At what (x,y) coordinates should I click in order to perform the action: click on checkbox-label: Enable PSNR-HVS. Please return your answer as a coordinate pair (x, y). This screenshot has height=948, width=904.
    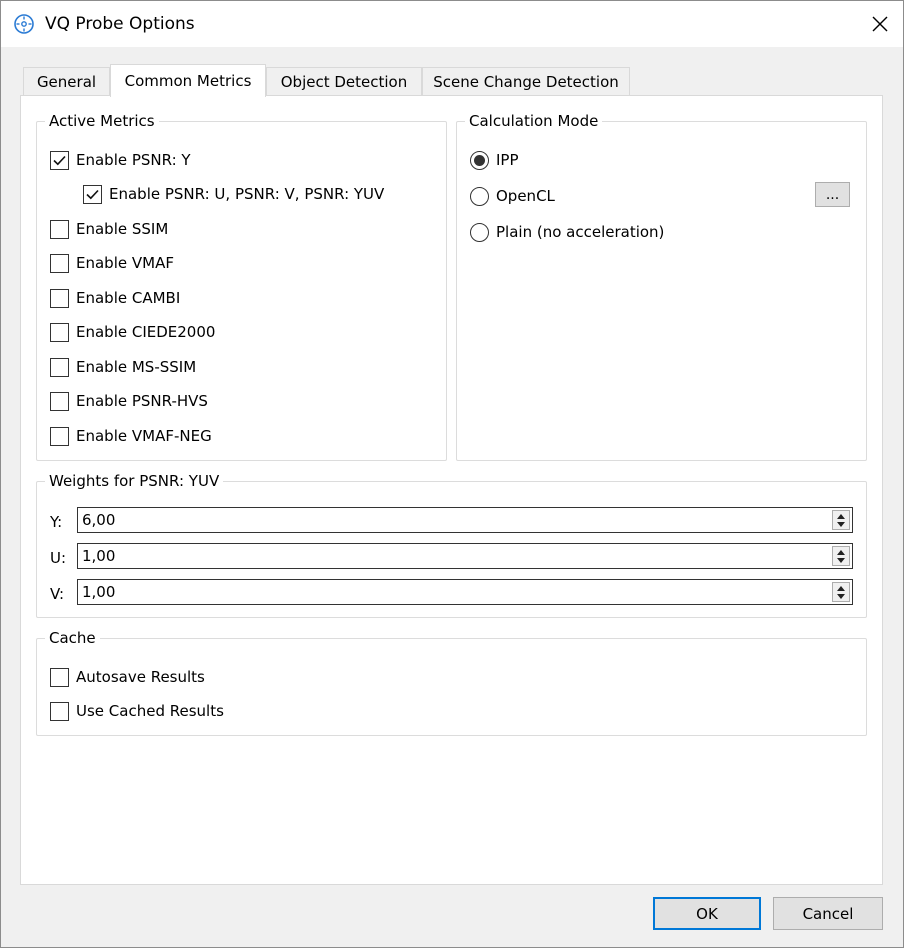
    Looking at the image, I should click on (142, 401).